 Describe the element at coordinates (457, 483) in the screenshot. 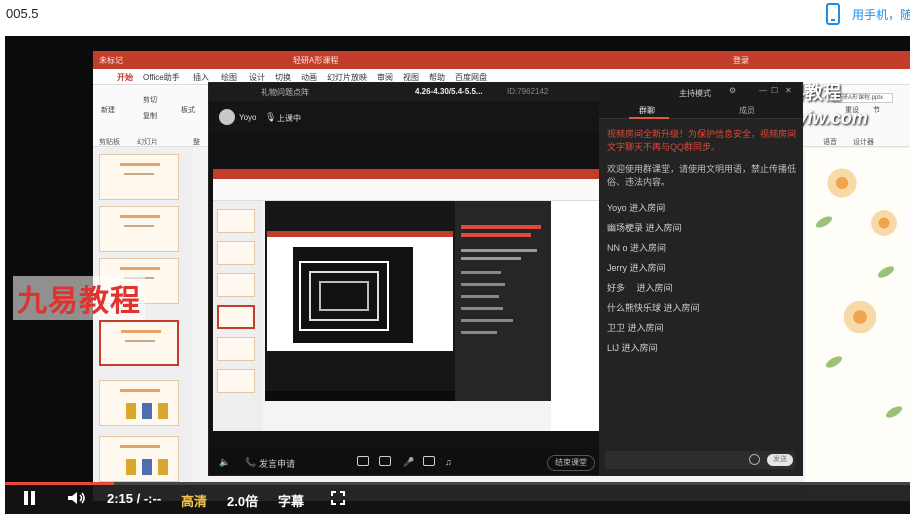

I see `progress-bar` at that location.